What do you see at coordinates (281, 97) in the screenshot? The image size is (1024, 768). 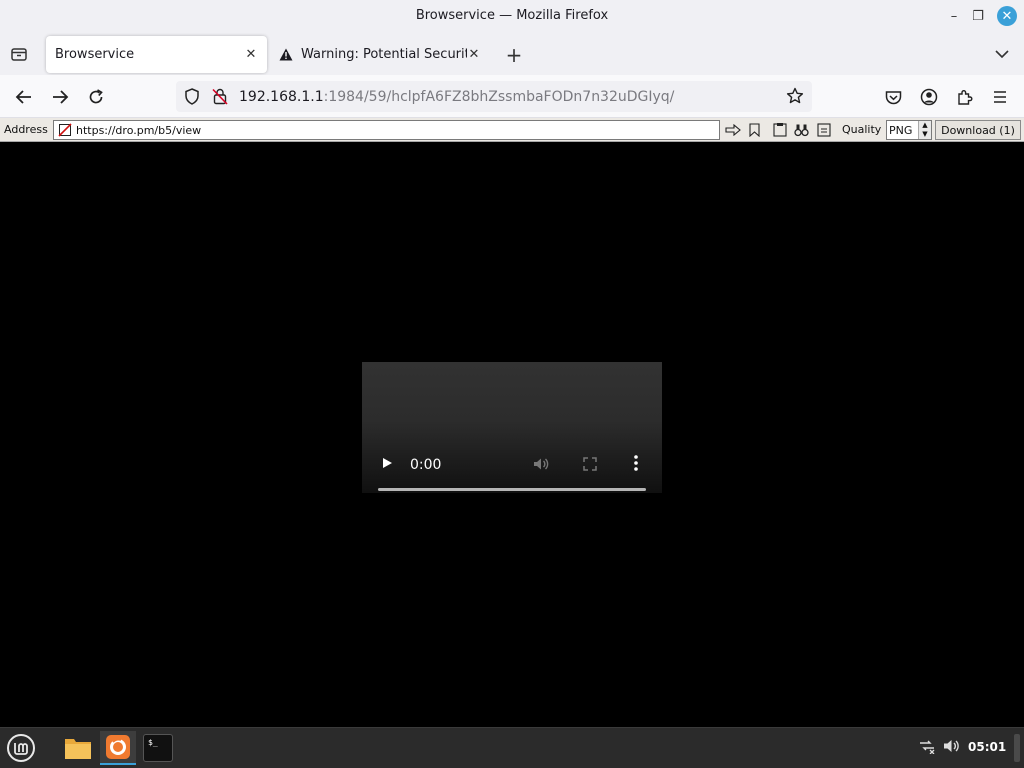 I see `url-host: 192.168.1.1` at bounding box center [281, 97].